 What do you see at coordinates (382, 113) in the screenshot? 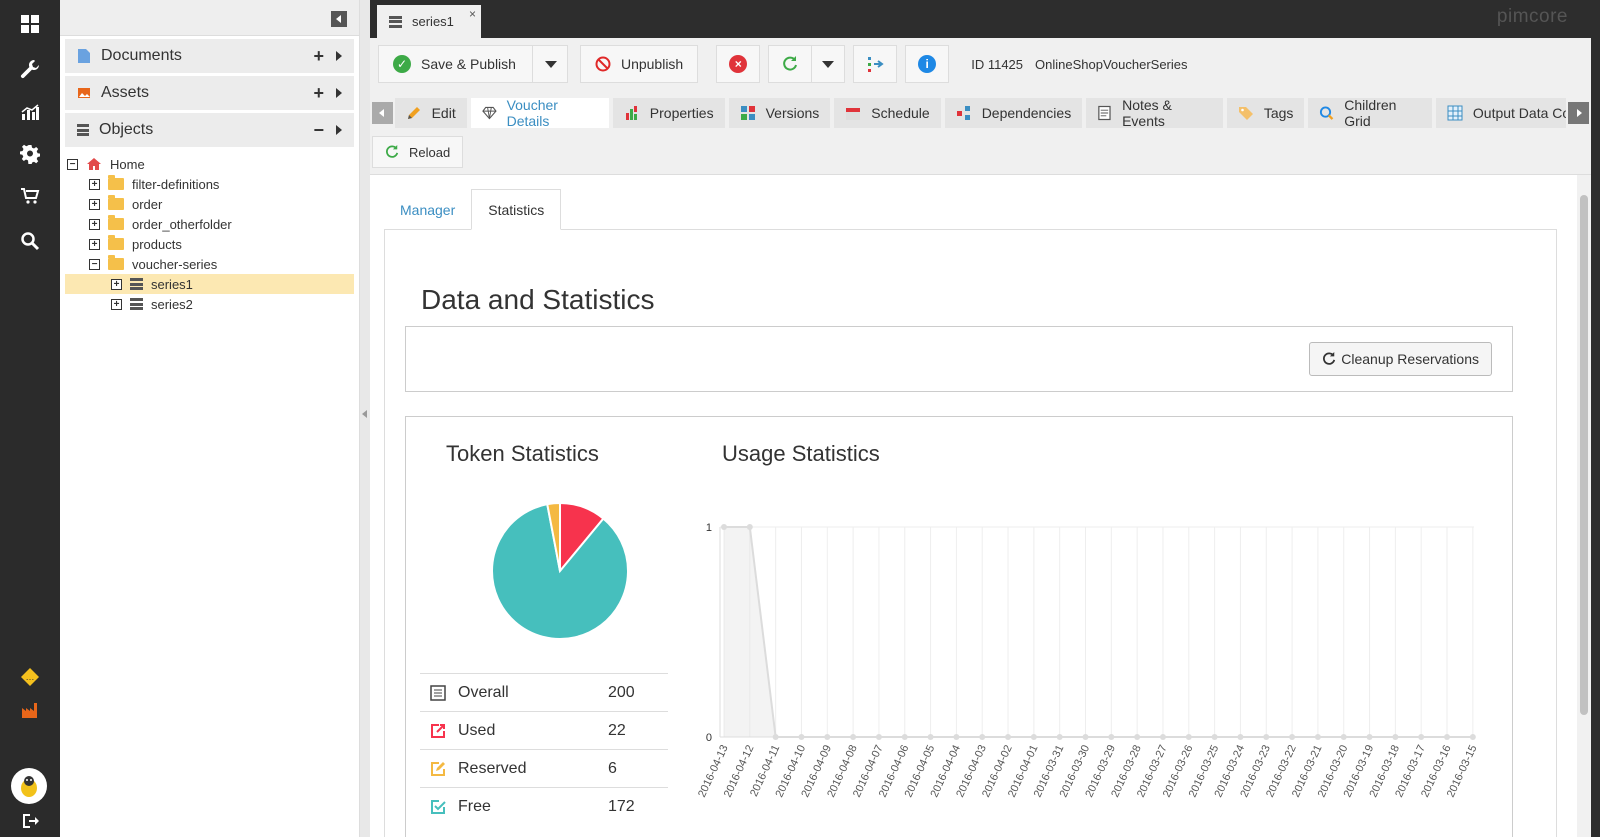
I see `tabs-scroll-left` at bounding box center [382, 113].